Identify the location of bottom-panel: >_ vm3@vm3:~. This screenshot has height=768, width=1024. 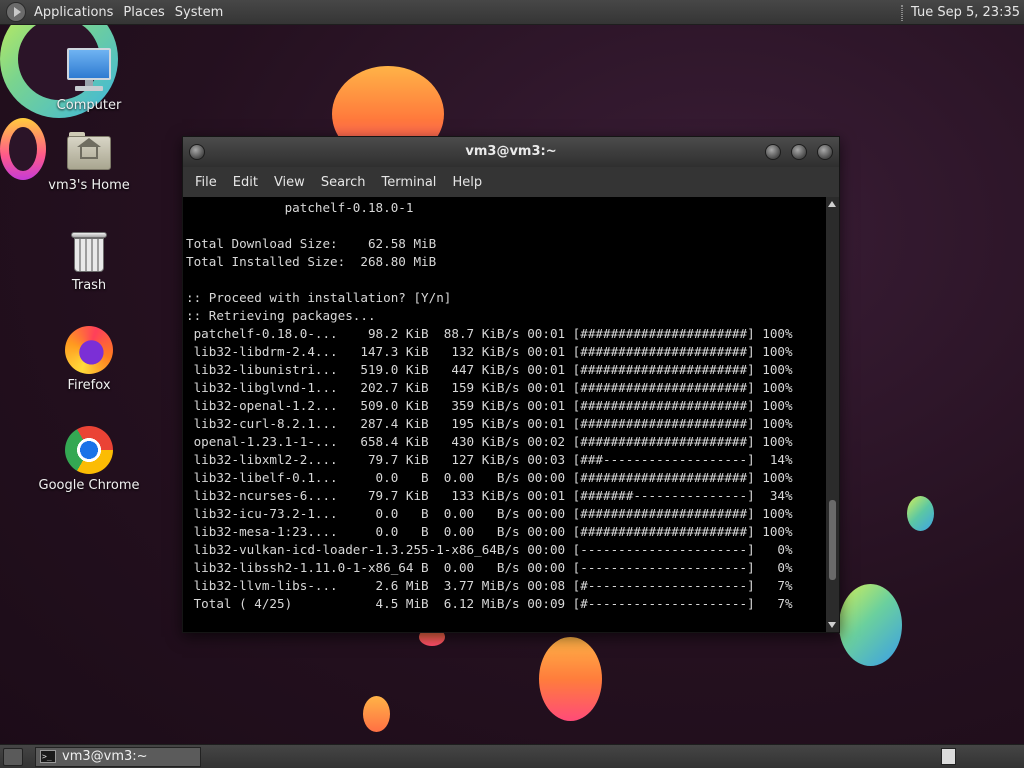
(512, 756).